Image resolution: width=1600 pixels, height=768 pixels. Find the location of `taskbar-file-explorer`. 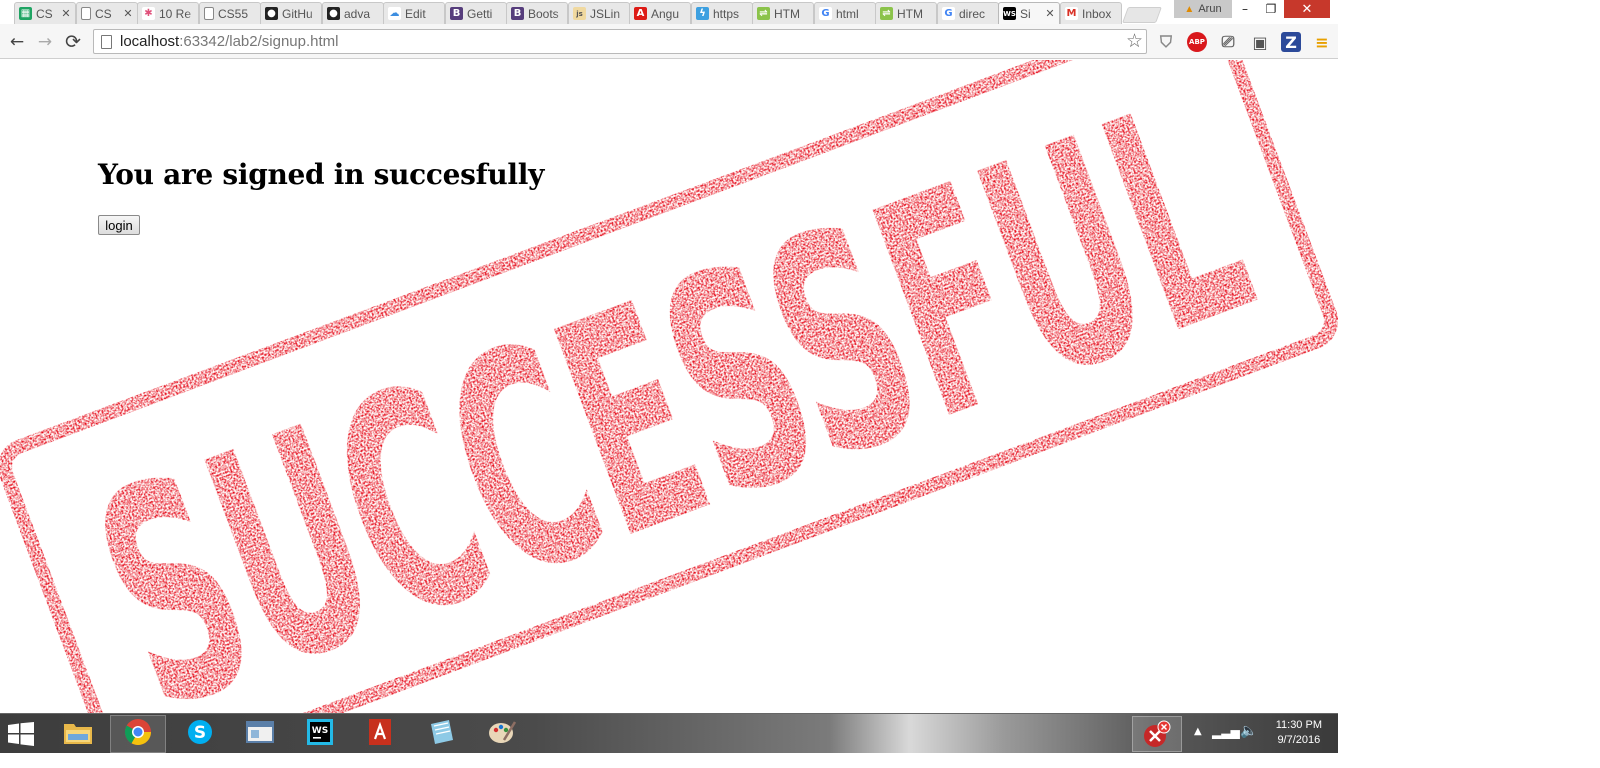

taskbar-file-explorer is located at coordinates (78, 734).